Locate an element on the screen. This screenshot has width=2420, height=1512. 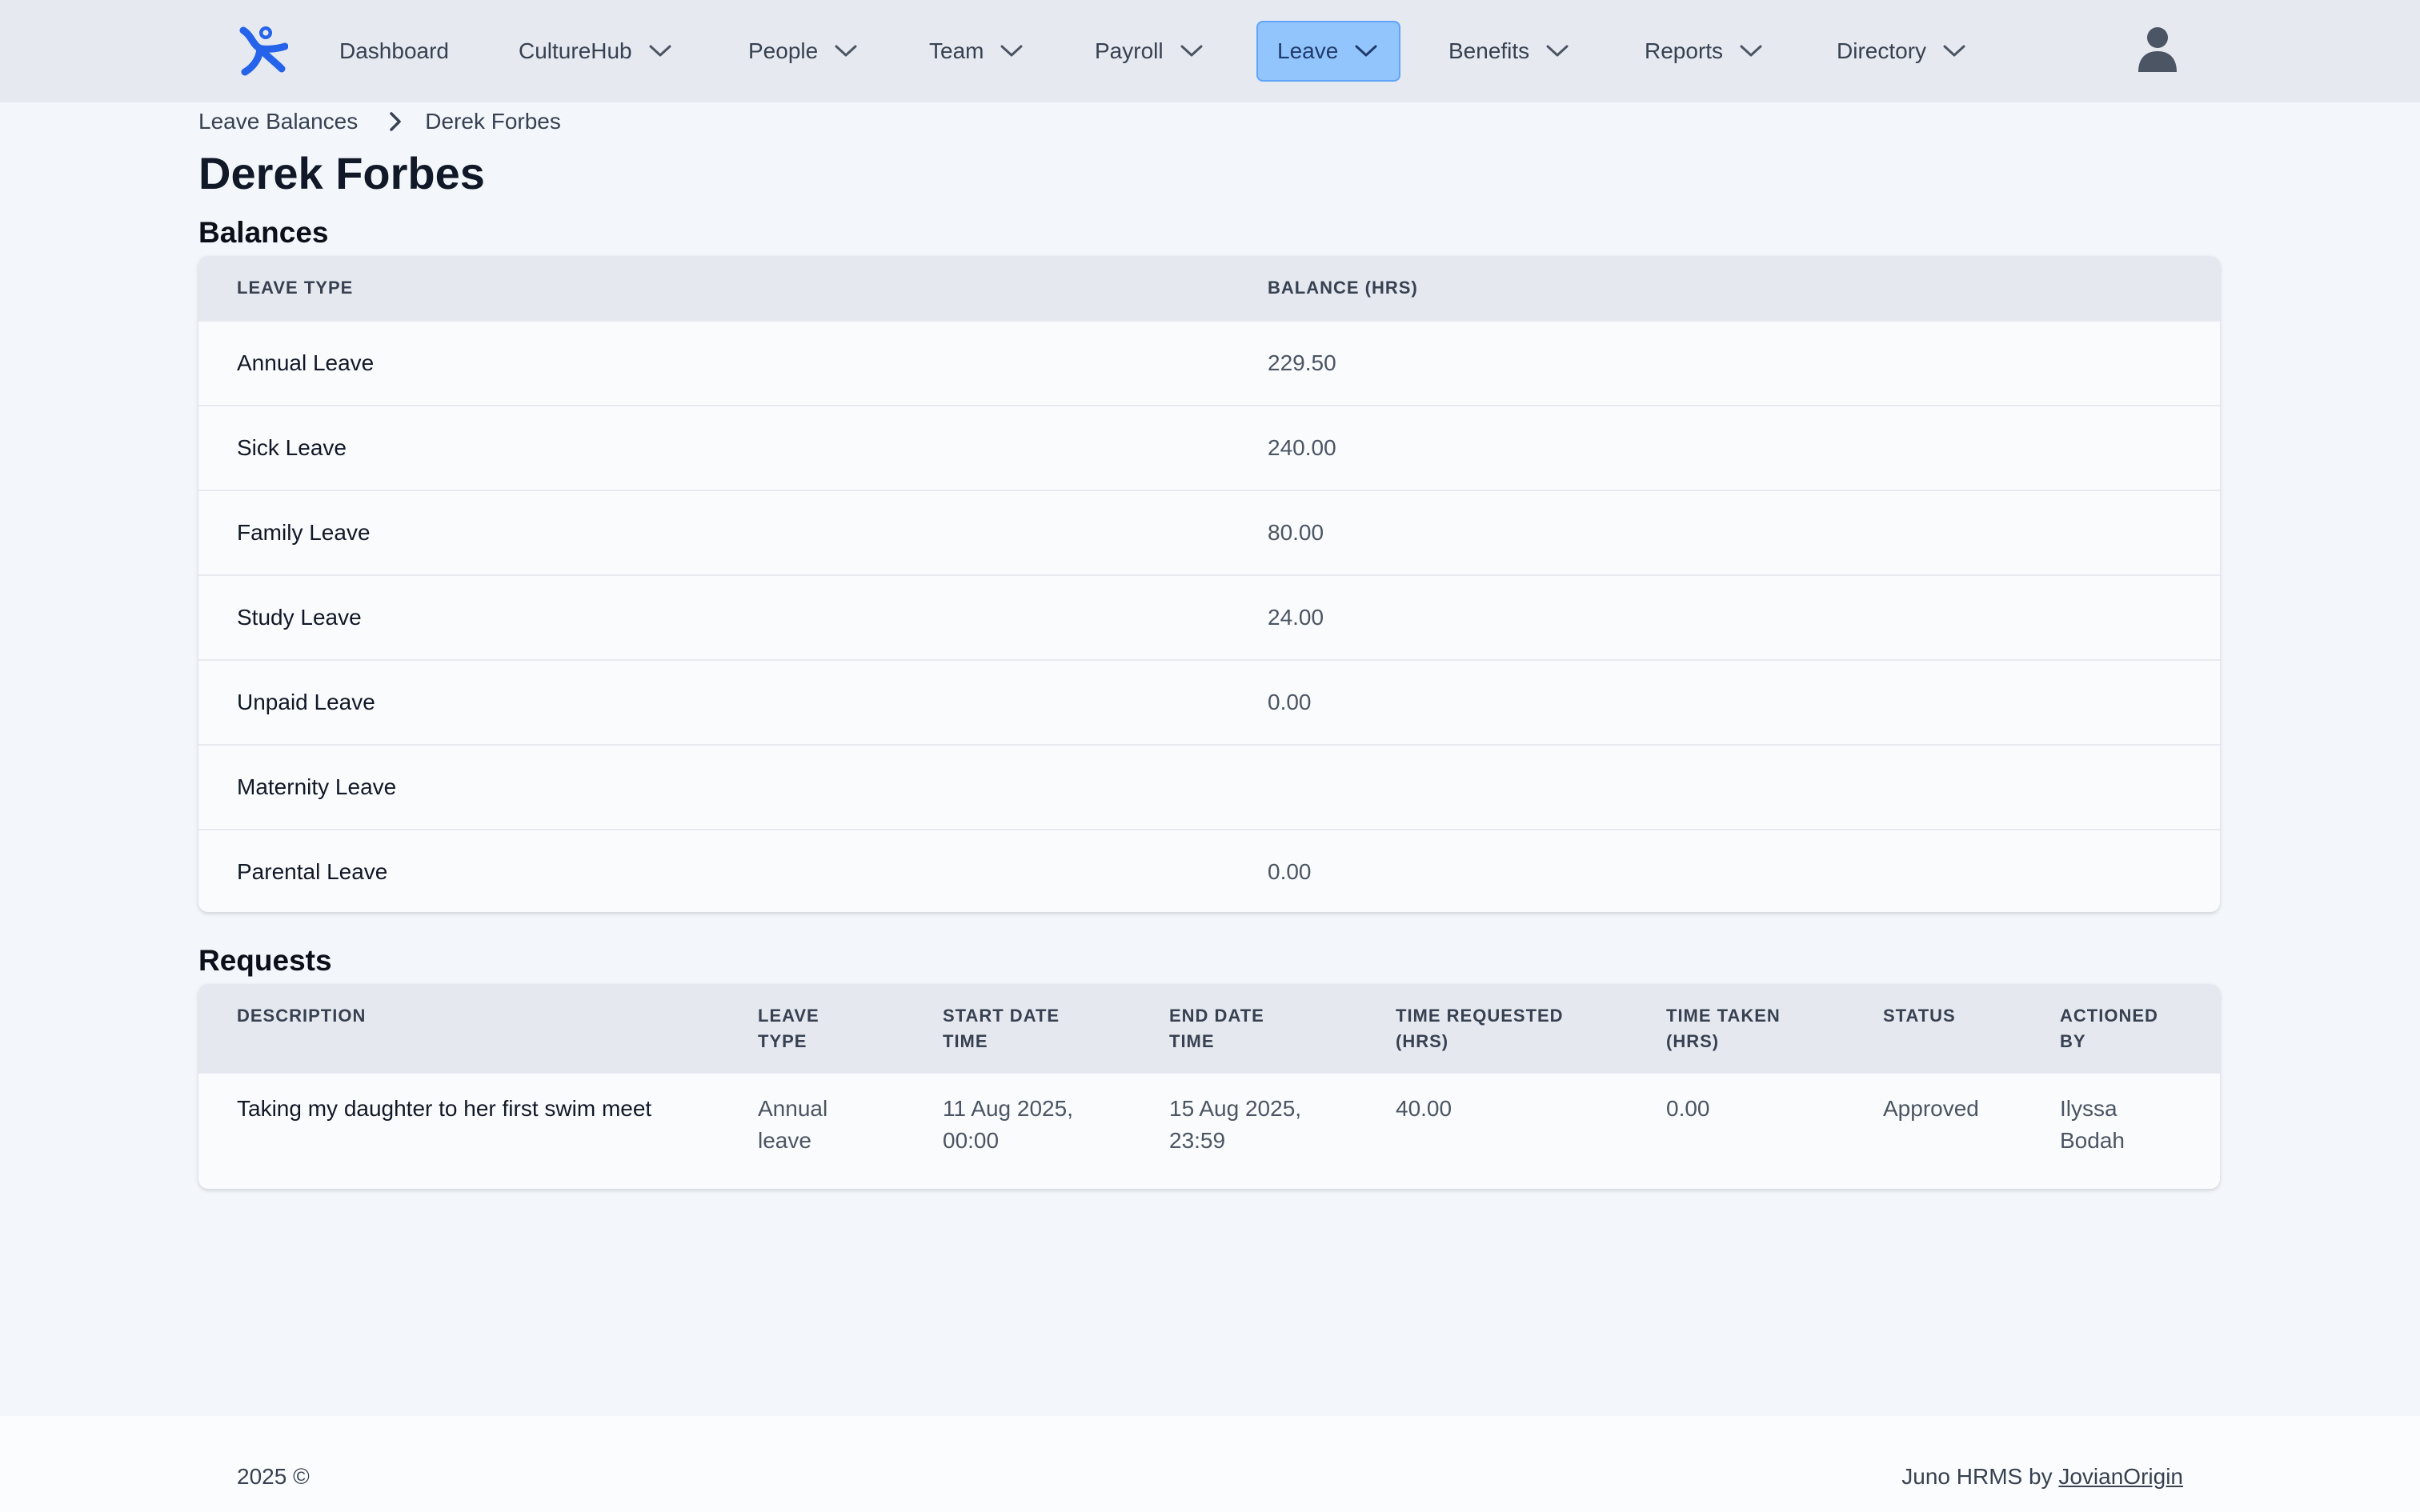
header-line: TYPE is located at coordinates (782, 1041).